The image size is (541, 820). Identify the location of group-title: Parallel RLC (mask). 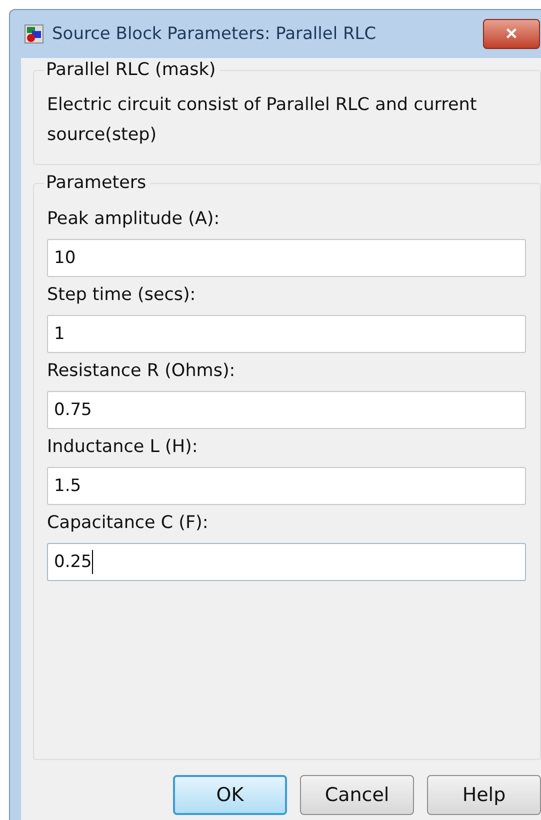
(131, 70).